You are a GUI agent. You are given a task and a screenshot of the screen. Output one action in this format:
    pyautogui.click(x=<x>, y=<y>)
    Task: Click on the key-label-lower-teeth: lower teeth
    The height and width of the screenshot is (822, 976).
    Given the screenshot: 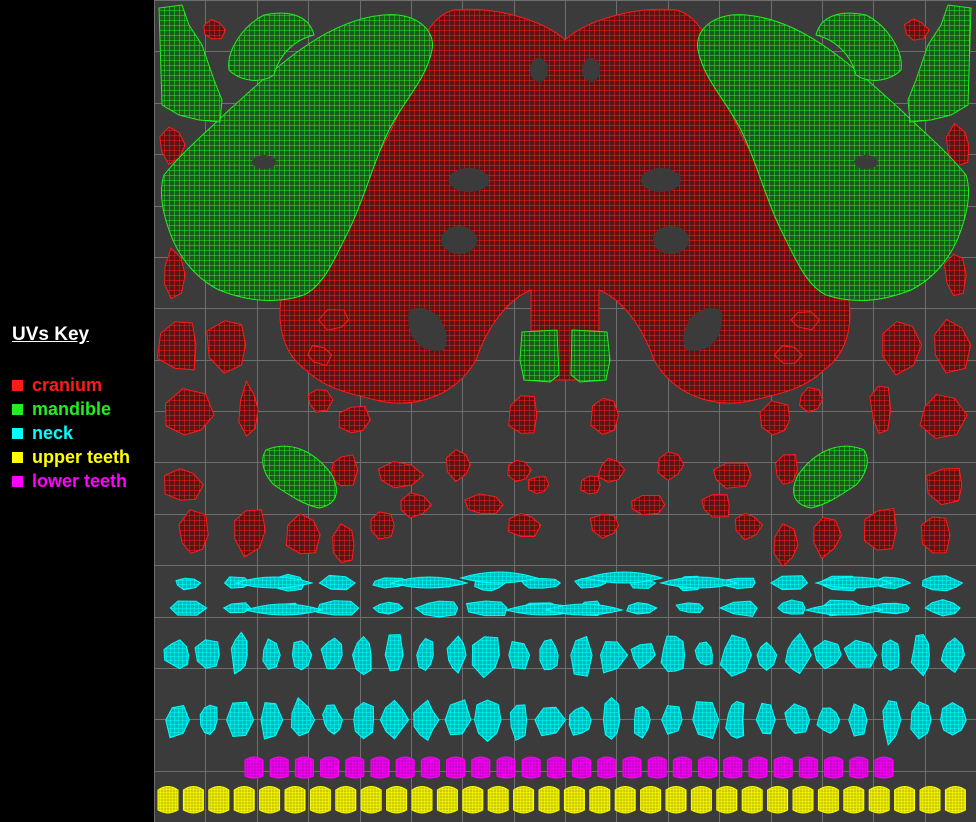 What is the action you would take?
    pyautogui.click(x=80, y=480)
    